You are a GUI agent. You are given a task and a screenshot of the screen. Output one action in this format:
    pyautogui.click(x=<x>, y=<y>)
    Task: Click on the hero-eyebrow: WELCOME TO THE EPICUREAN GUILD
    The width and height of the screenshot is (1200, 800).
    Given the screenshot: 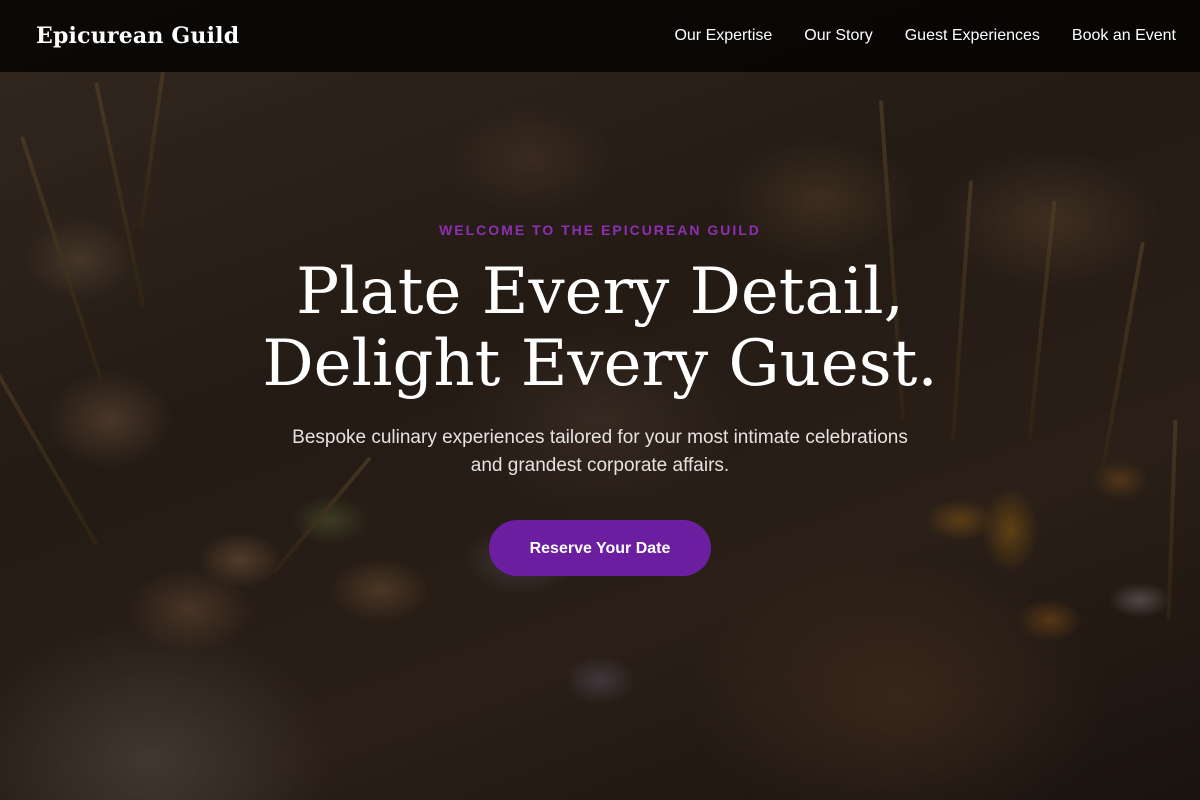 What is the action you would take?
    pyautogui.click(x=600, y=230)
    